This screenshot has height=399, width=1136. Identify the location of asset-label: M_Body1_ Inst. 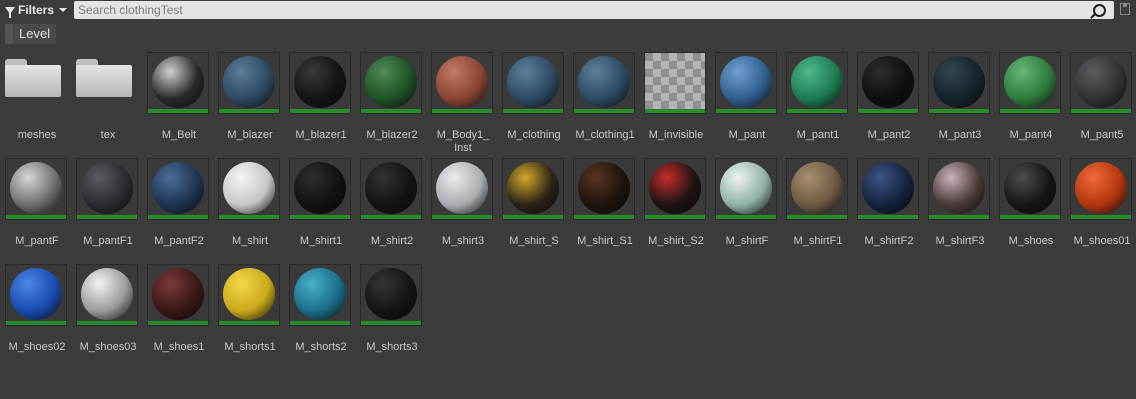
(463, 141).